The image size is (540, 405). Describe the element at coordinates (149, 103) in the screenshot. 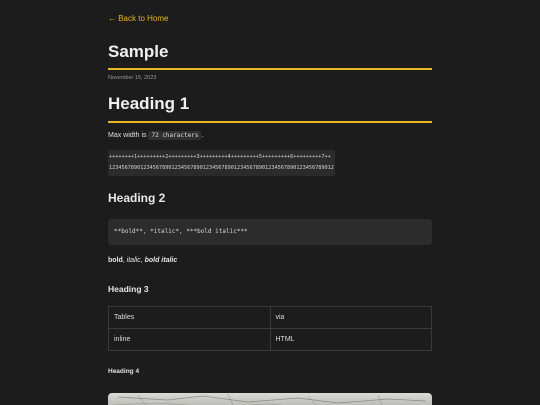

I see `heading-1: Heading 1` at that location.